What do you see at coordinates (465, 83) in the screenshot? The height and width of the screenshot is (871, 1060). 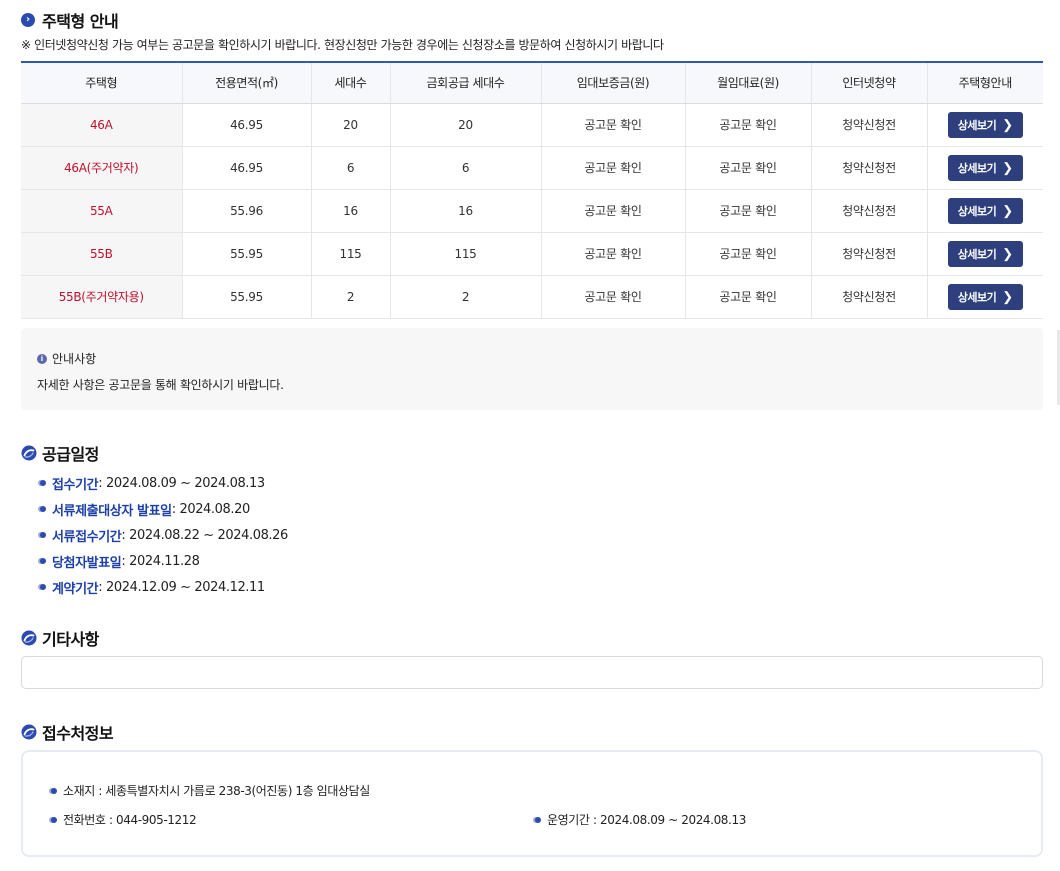 I see `col-header-supply: 금회공급 세대수` at bounding box center [465, 83].